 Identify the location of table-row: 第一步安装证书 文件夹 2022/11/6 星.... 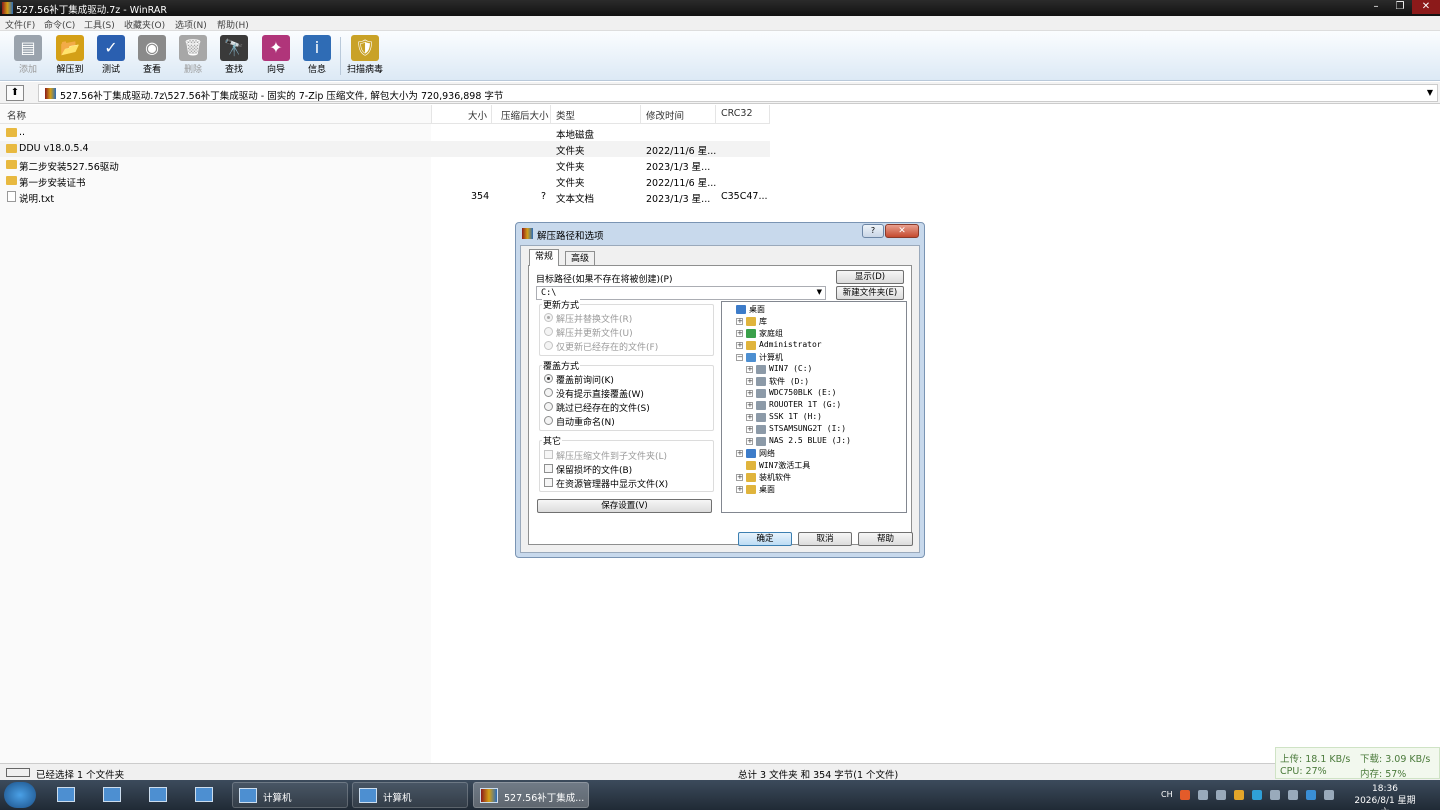
(385, 181).